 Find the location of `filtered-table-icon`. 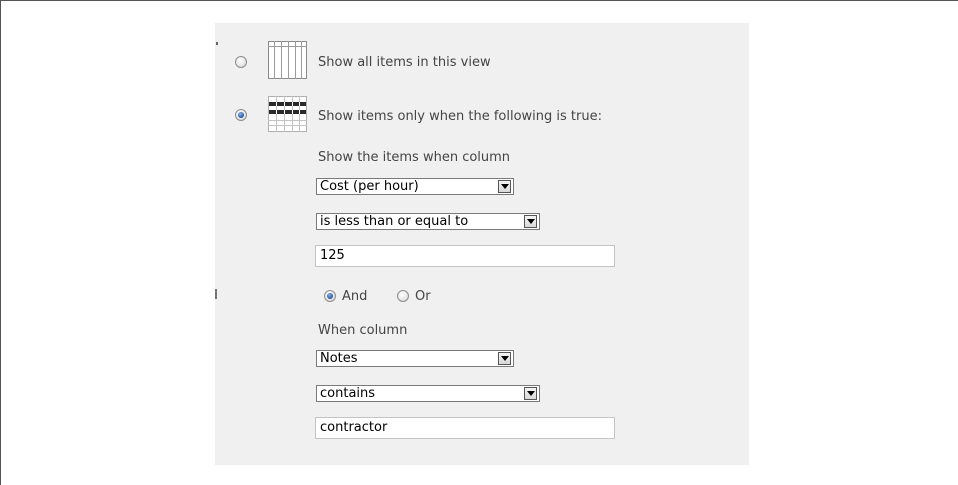

filtered-table-icon is located at coordinates (287, 114).